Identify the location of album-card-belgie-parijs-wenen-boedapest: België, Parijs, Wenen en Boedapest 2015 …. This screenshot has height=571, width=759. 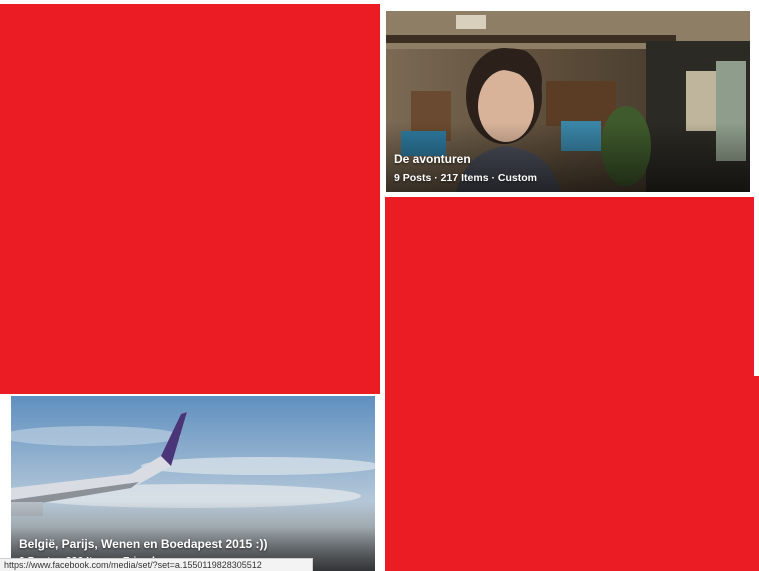
(193, 483).